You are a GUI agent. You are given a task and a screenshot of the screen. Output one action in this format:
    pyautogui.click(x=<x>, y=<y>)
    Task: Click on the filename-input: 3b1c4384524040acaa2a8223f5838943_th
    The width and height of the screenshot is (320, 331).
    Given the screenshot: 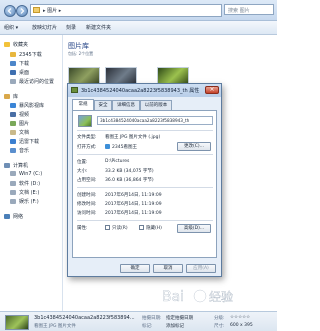 What is the action you would take?
    pyautogui.click(x=155, y=120)
    